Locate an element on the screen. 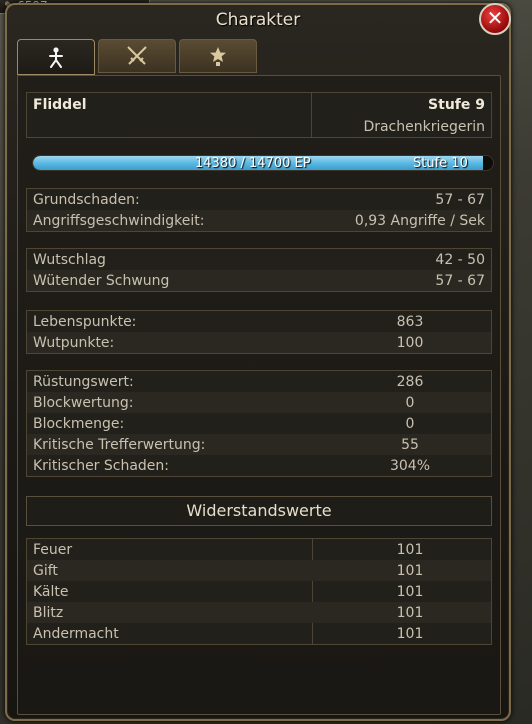 Image resolution: width=532 pixels, height=724 pixels. resistance-row: Feuer 101 is located at coordinates (259, 549).